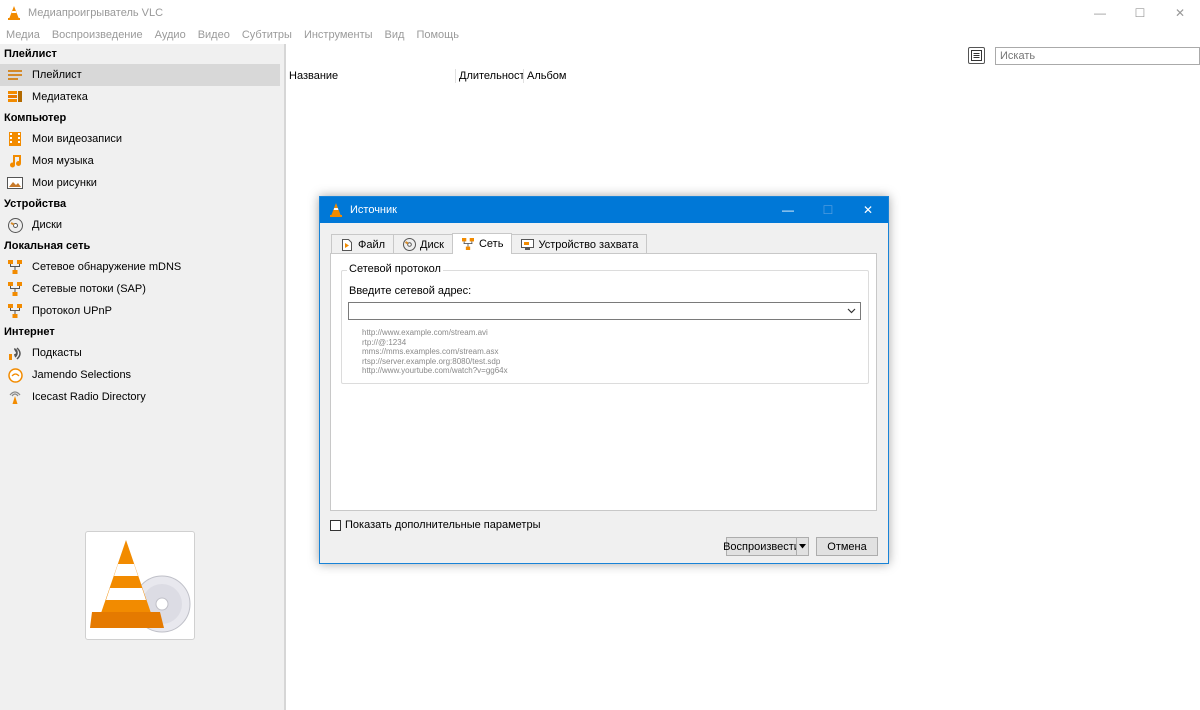 The image size is (1200, 710). What do you see at coordinates (15, 75) in the screenshot?
I see `playlist-icon` at bounding box center [15, 75].